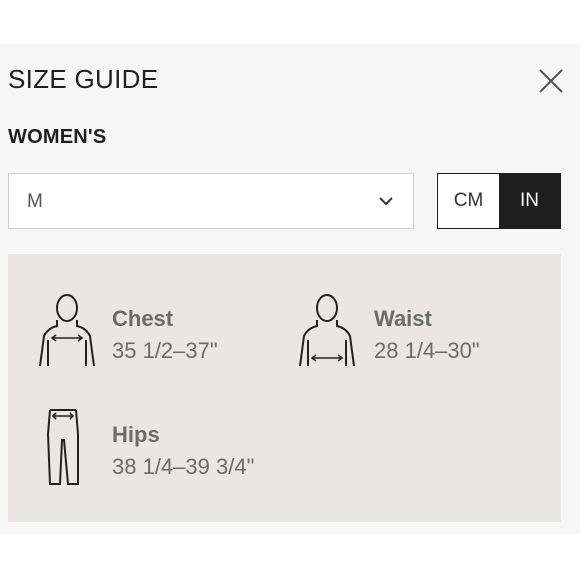  I want to click on page-title: SIZE GUIDE, so click(83, 79).